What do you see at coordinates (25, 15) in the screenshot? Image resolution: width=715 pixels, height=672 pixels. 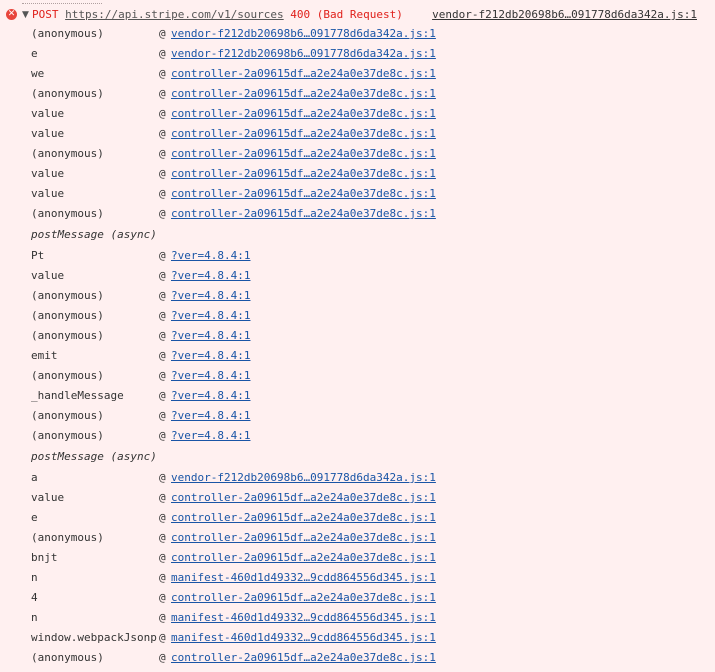 I see `expand-caret-icon: ▼` at bounding box center [25, 15].